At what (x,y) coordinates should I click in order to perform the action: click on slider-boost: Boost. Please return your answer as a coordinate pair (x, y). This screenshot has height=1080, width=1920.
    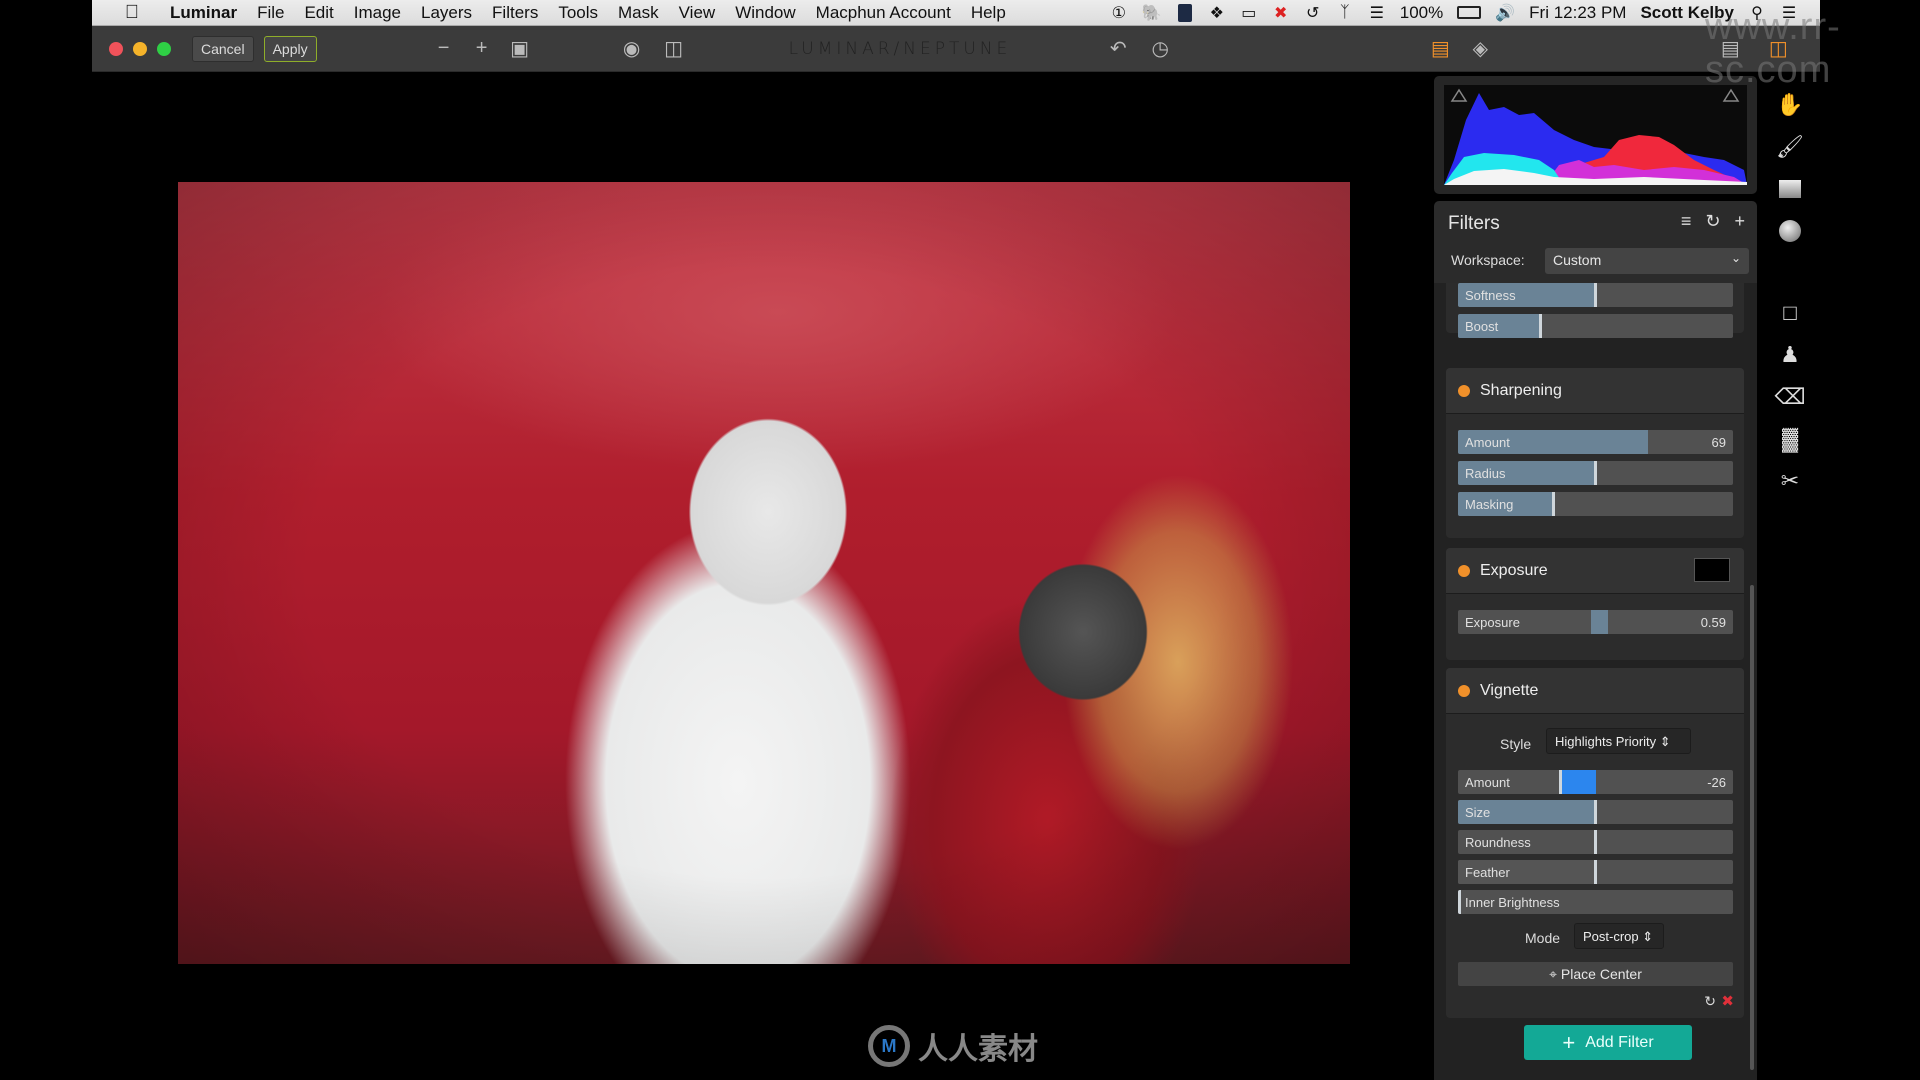
    Looking at the image, I should click on (1595, 326).